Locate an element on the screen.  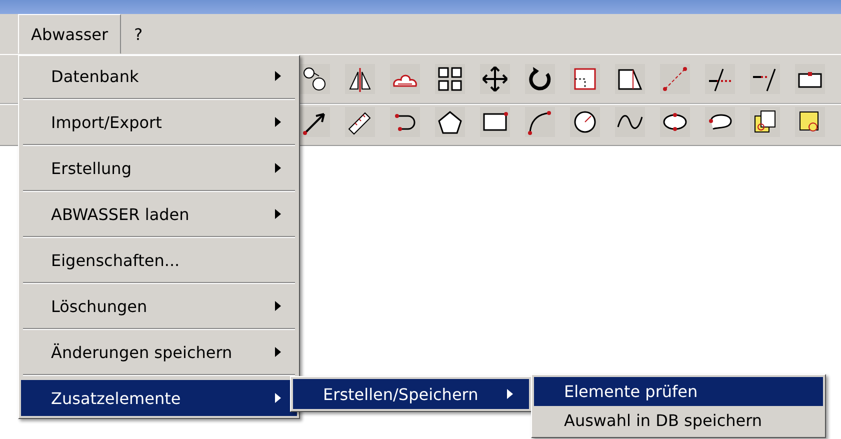
curve-icon is located at coordinates (540, 122).